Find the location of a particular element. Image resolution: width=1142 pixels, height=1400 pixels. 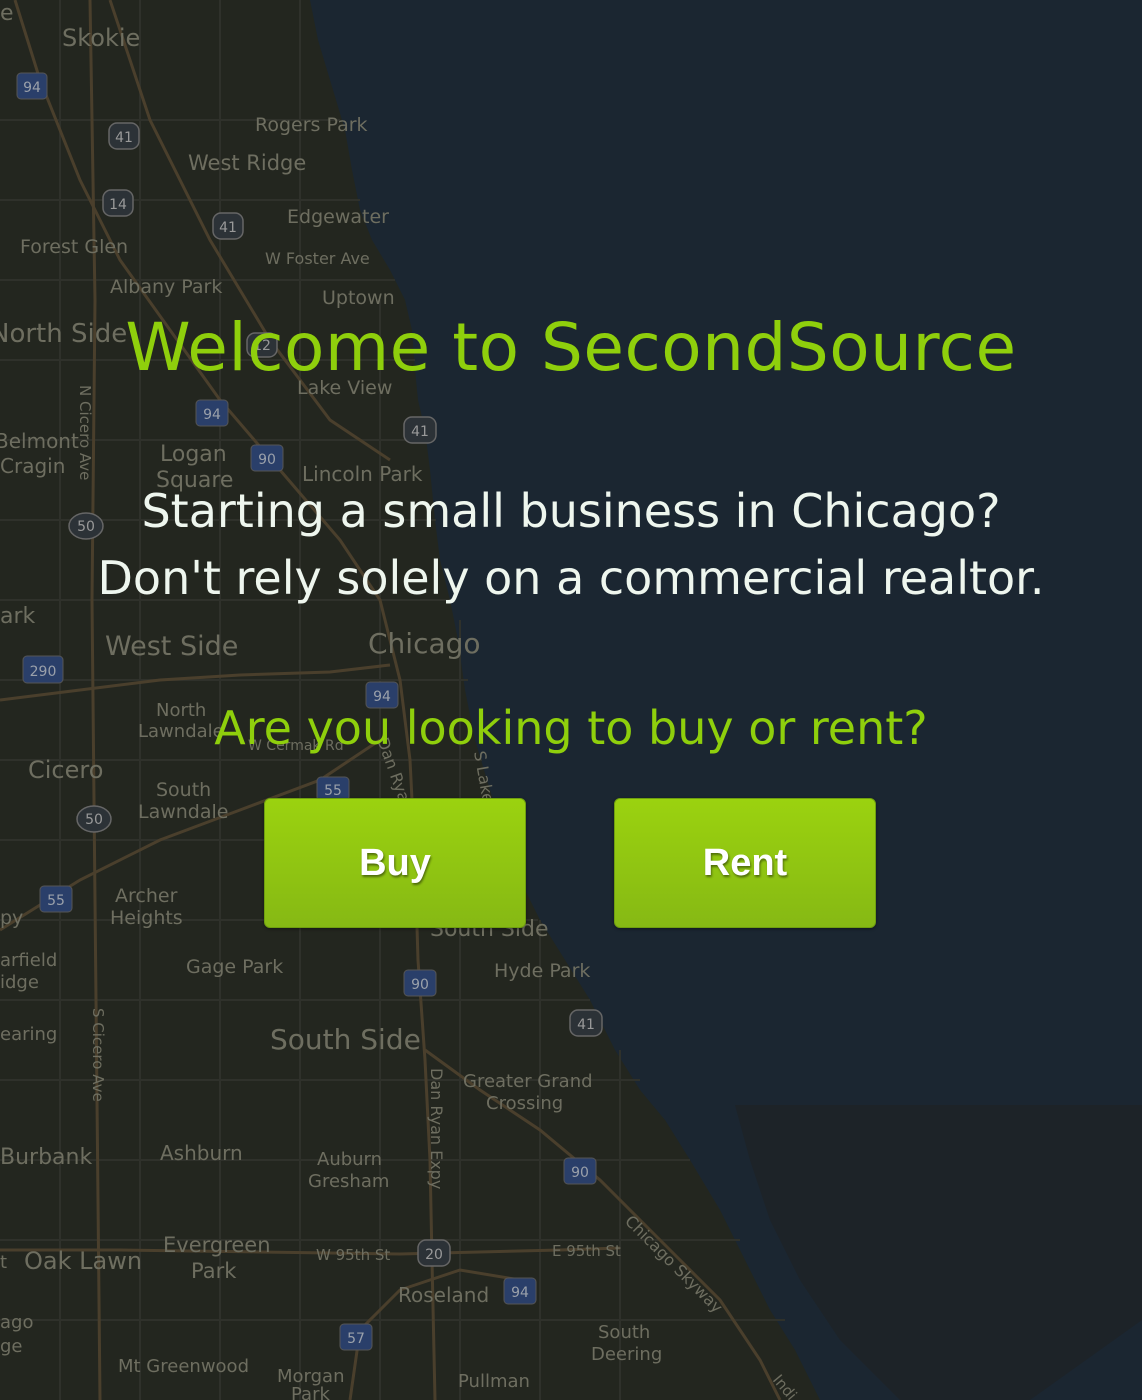

tagline-line-1: Starting a small business in Chicago? is located at coordinates (571, 511).